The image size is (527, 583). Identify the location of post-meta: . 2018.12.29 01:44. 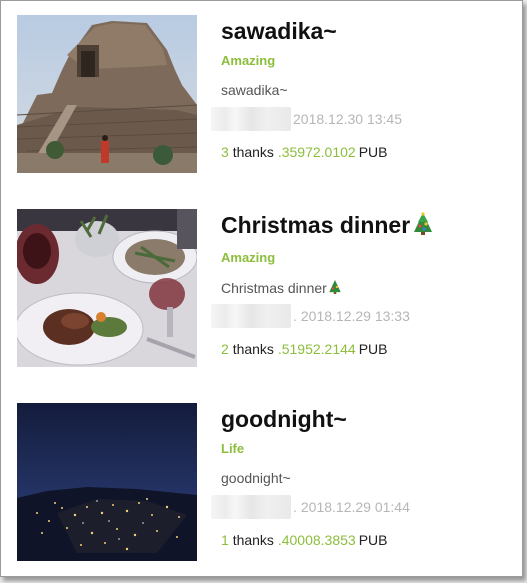
(359, 507).